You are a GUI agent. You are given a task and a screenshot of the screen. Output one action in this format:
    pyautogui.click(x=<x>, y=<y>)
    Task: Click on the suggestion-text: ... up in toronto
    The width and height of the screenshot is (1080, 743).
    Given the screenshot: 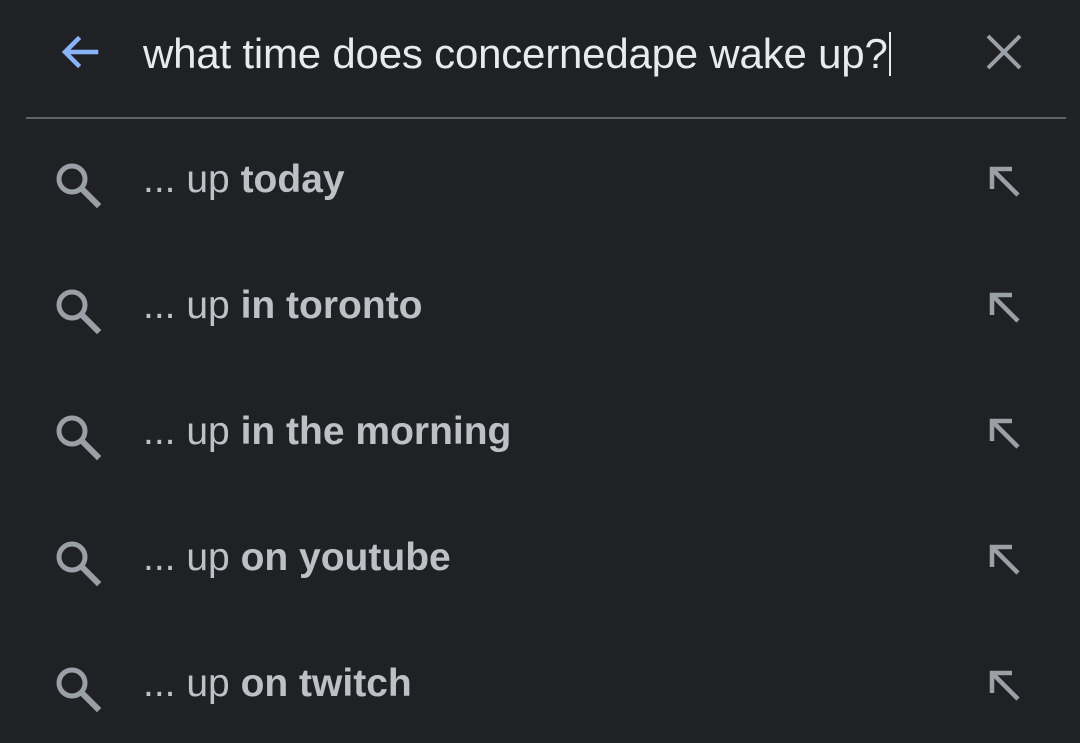 What is the action you would take?
    pyautogui.click(x=283, y=306)
    